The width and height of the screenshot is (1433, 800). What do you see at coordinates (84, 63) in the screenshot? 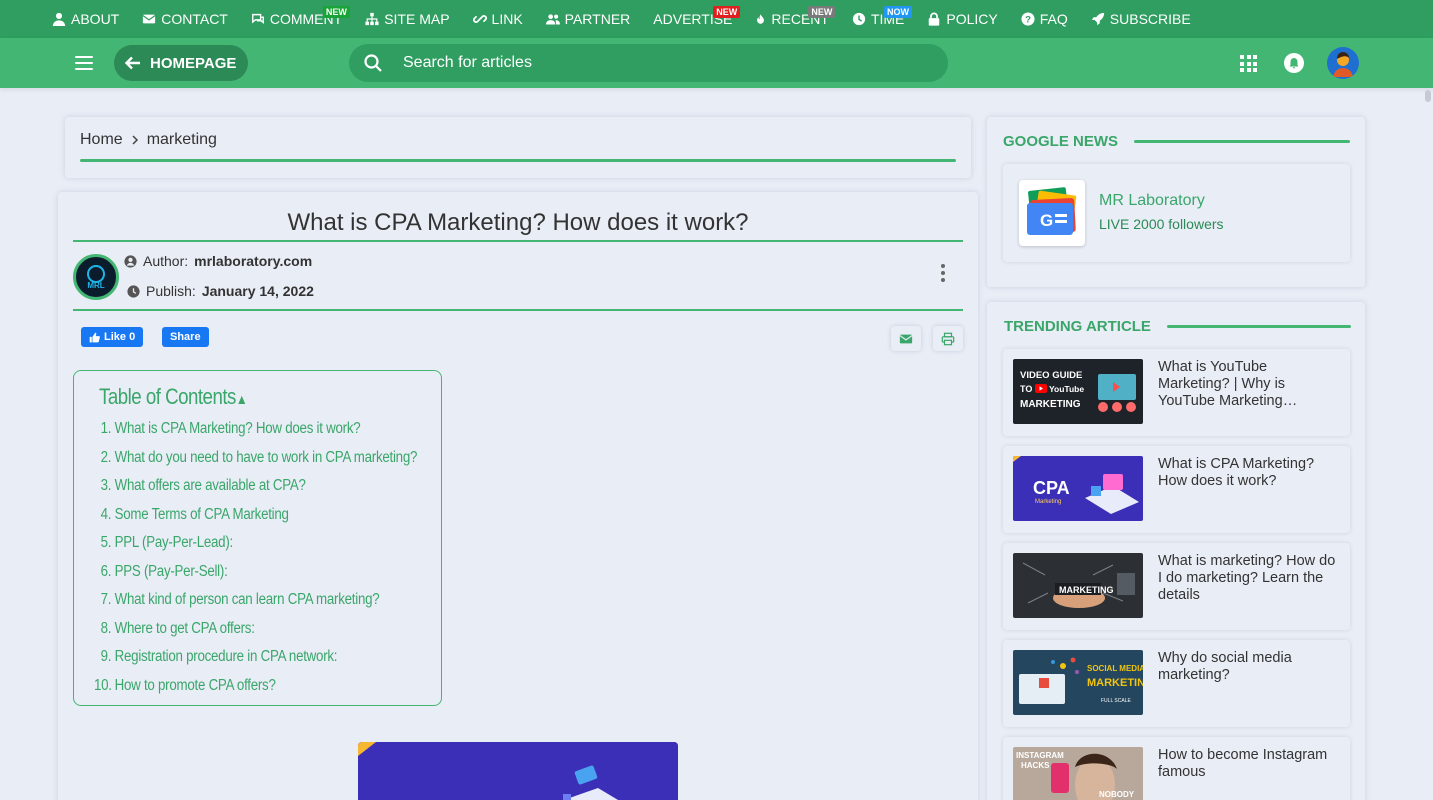
I see `menu-button` at bounding box center [84, 63].